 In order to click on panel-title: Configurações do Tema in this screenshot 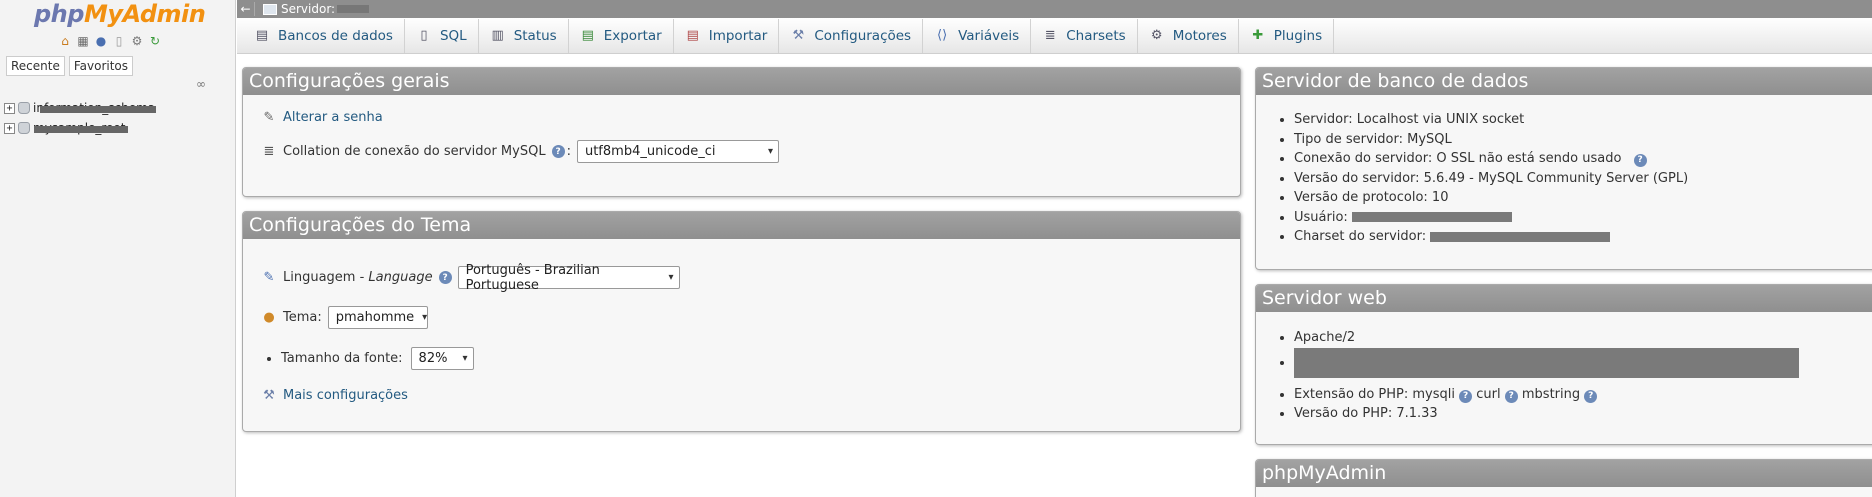, I will do `click(741, 225)`.